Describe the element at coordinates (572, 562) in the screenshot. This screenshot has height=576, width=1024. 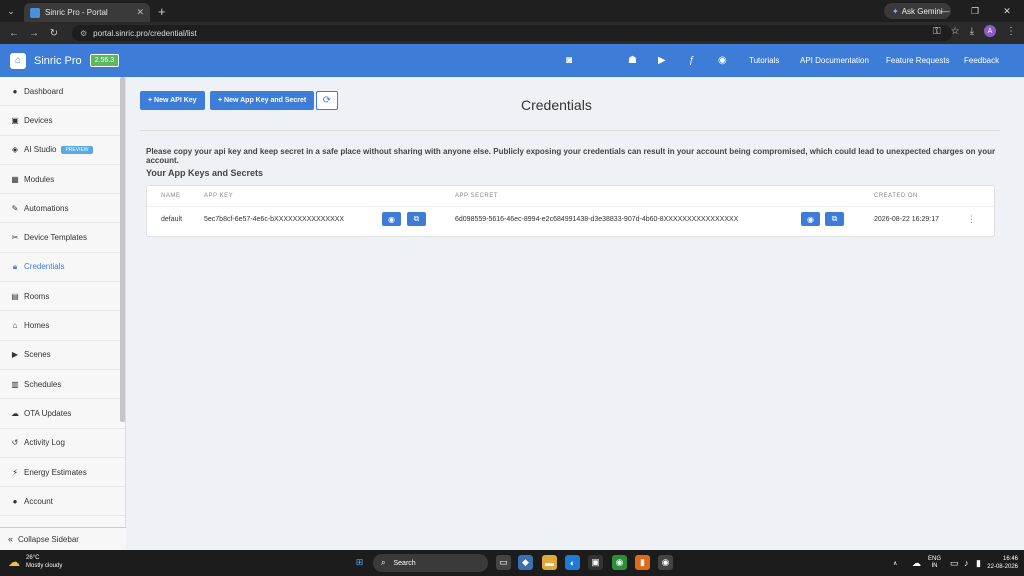
I see `edge-browser-icon: ◐` at that location.